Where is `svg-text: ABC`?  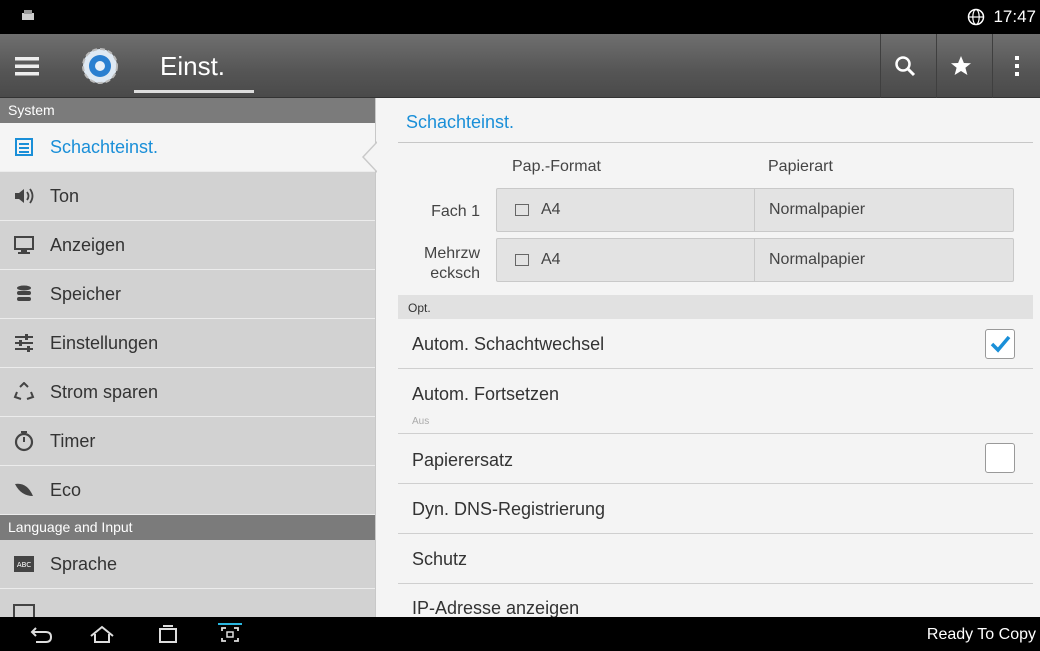
svg-text: ABC is located at coordinates (24, 565).